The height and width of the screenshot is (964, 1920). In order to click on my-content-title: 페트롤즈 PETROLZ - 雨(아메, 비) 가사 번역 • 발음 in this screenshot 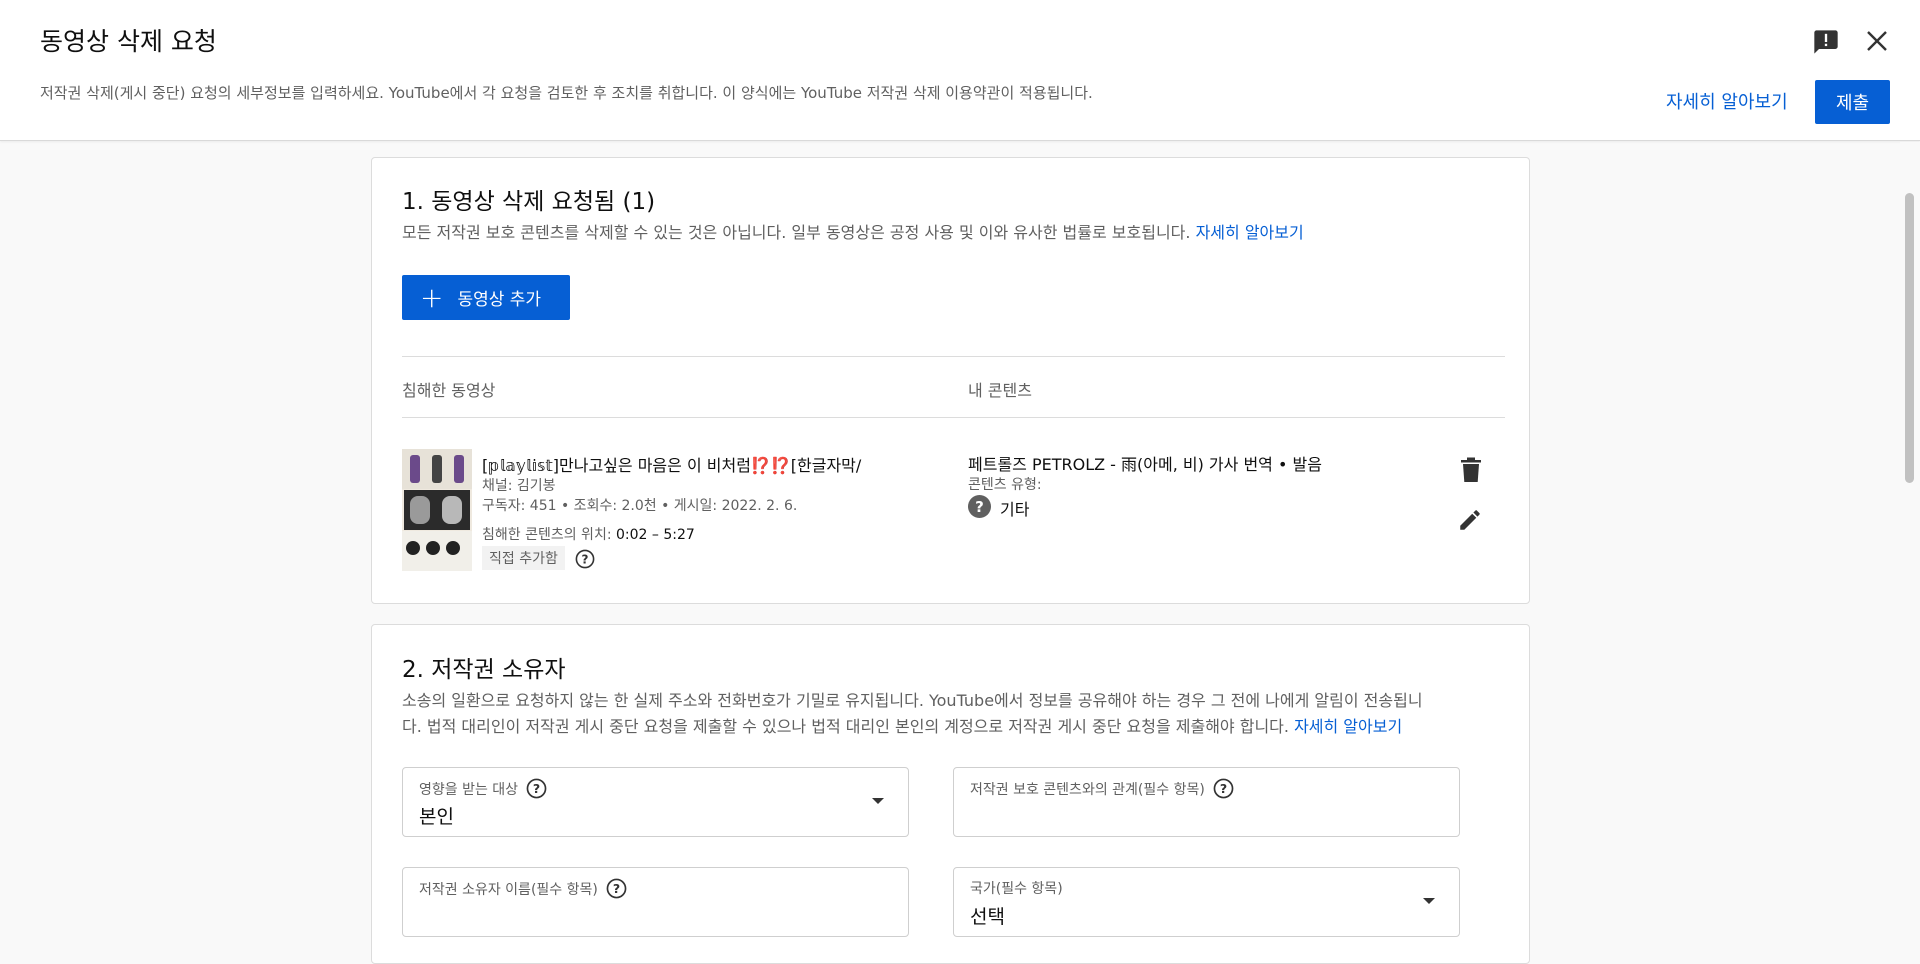, I will do `click(1145, 464)`.